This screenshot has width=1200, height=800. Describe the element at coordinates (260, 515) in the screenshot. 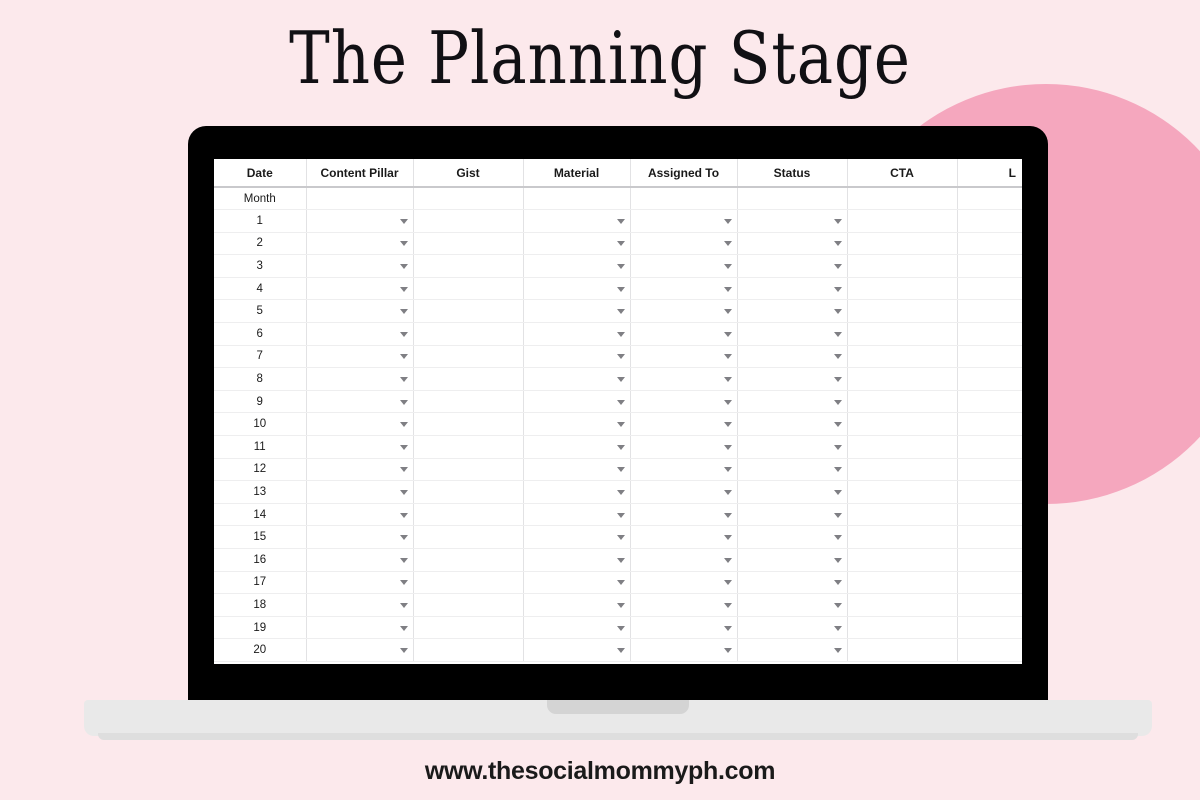

I see `cell-date: 14` at that location.